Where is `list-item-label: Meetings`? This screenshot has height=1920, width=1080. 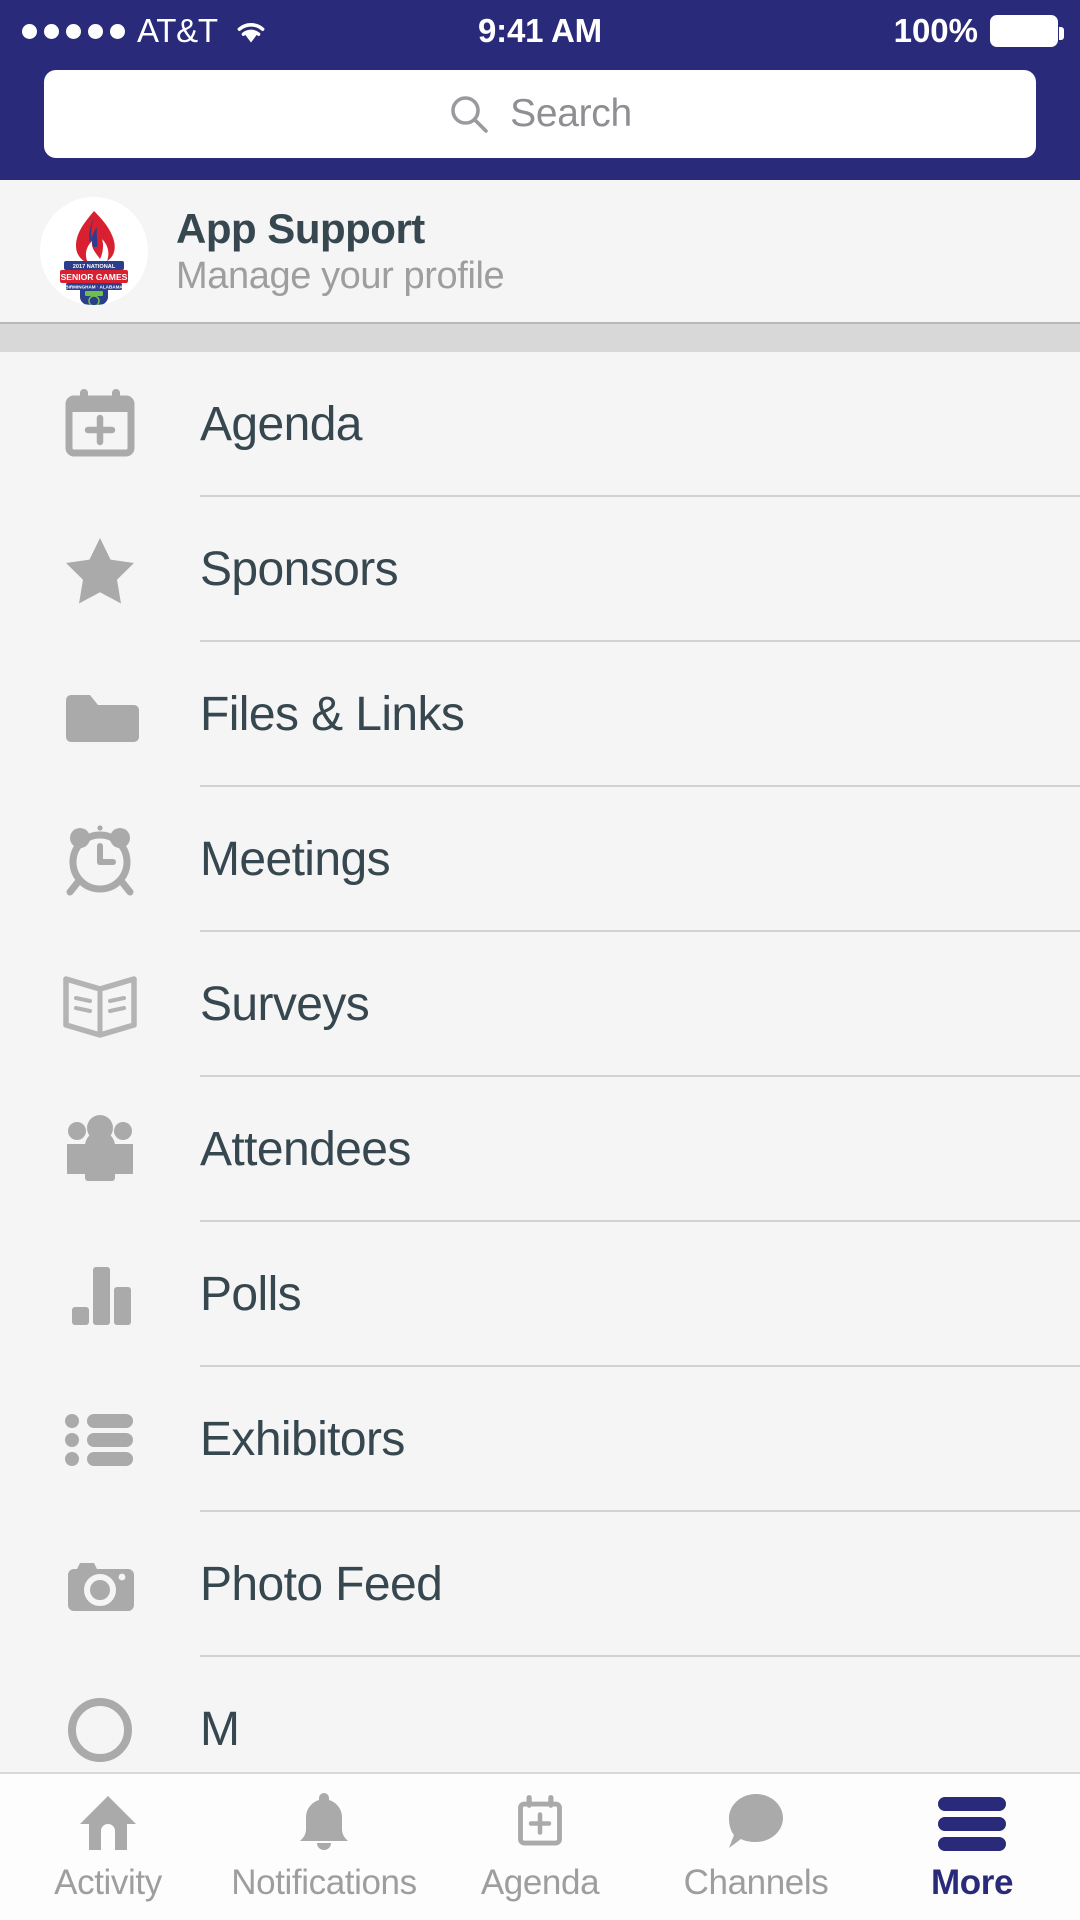
list-item-label: Meetings is located at coordinates (295, 859).